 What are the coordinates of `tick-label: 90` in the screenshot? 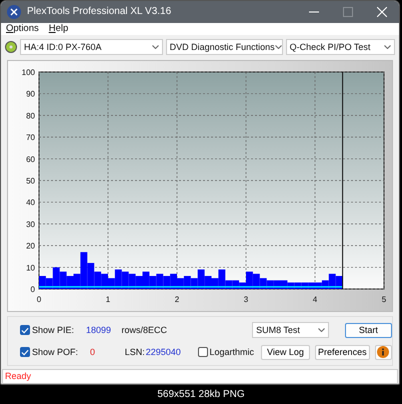 It's located at (30, 95).